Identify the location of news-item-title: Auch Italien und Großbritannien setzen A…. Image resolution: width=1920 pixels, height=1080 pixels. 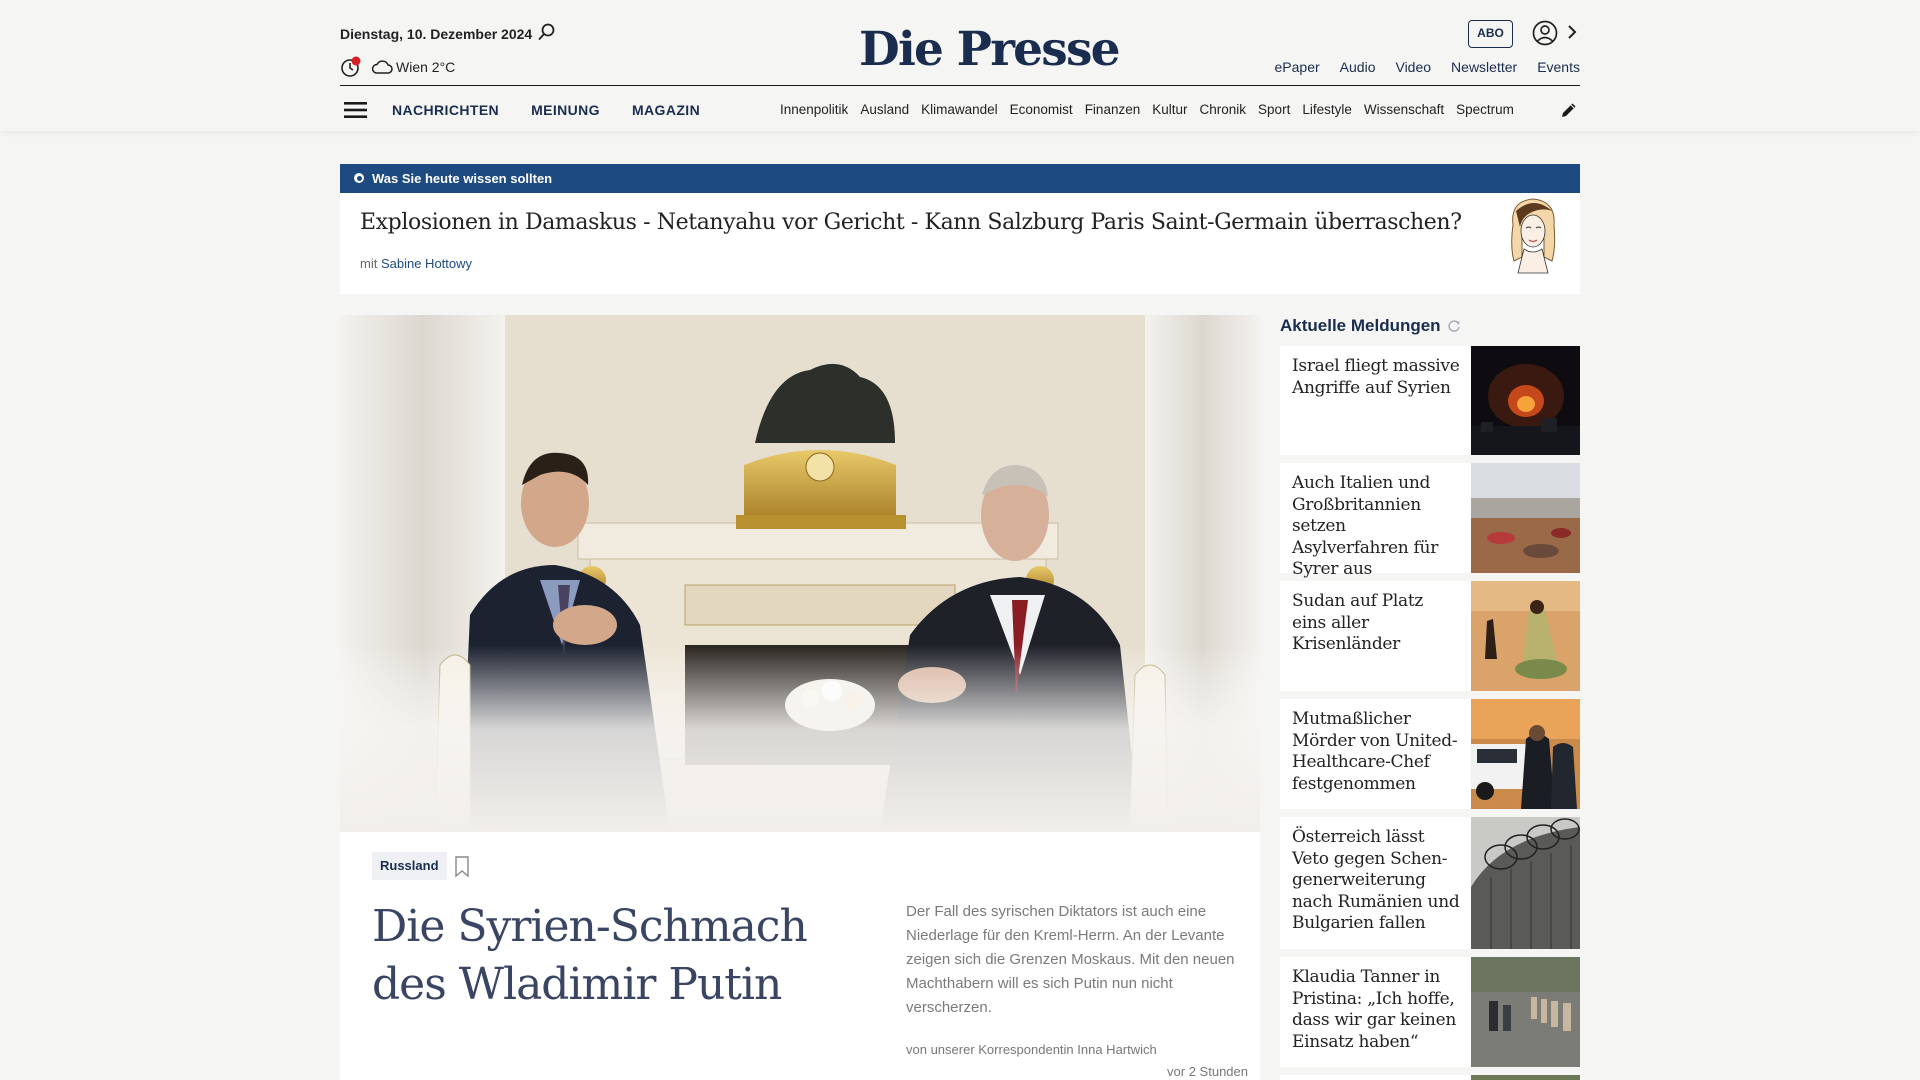
(1376, 527).